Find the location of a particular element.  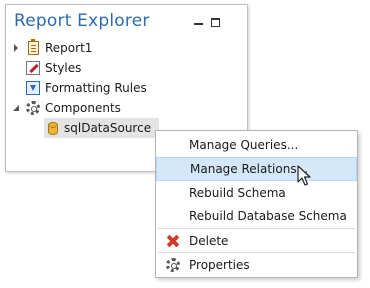

tree-item-label: Components is located at coordinates (83, 108).